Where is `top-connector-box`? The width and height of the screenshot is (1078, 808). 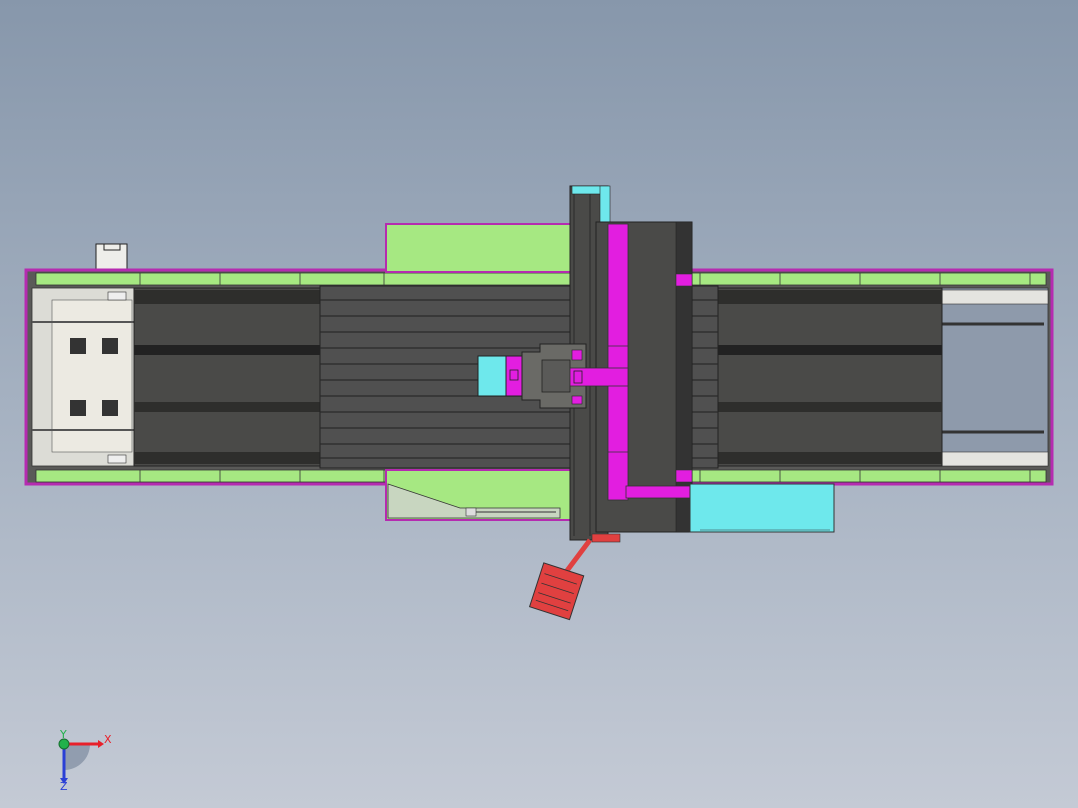 top-connector-box is located at coordinates (111, 258).